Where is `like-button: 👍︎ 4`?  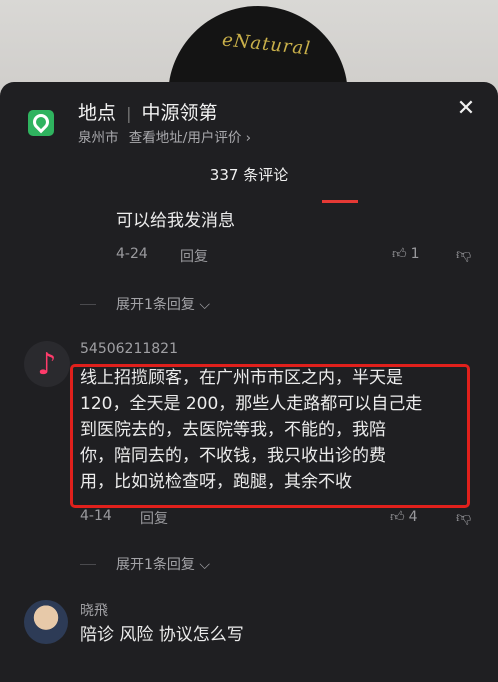
like-button: 👍︎ 4 is located at coordinates (404, 516).